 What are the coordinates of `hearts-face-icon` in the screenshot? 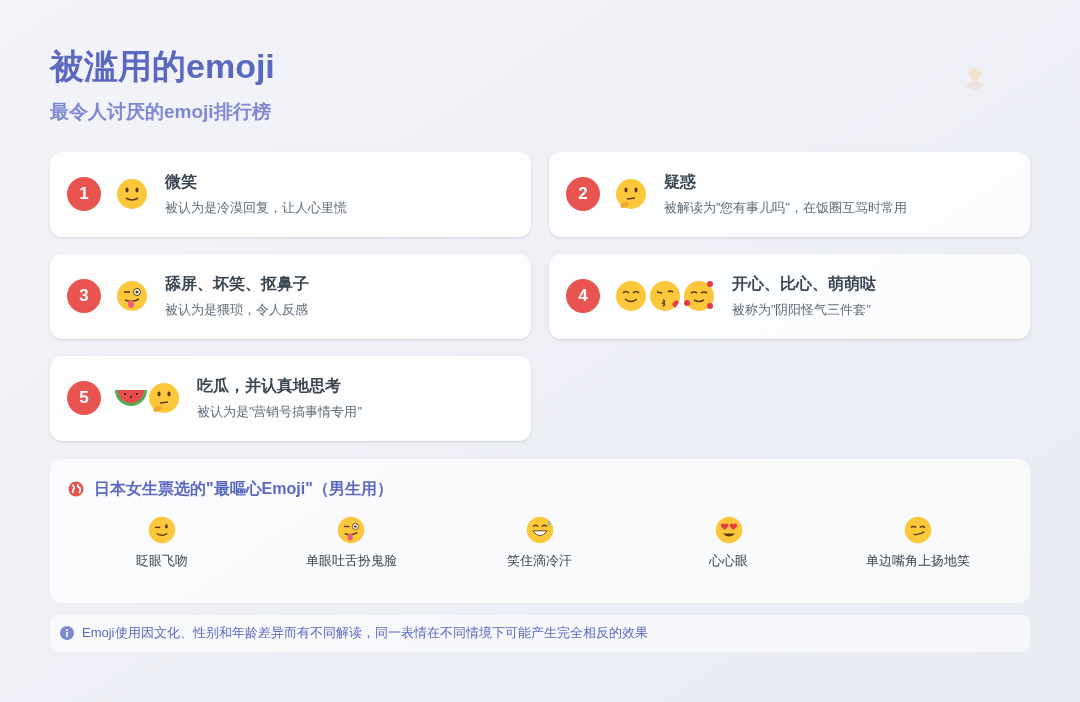 It's located at (699, 296).